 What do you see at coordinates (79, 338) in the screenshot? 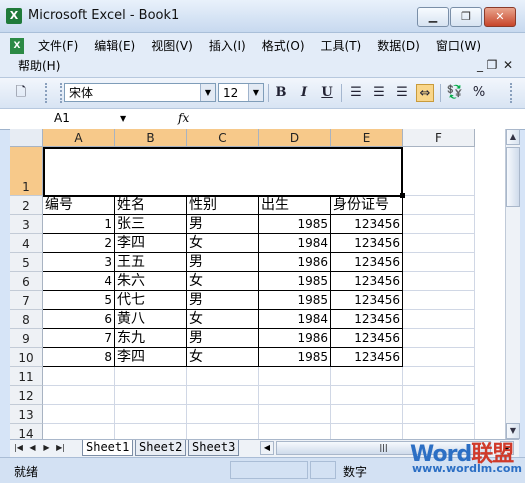
I see `table-cell: 7` at bounding box center [79, 338].